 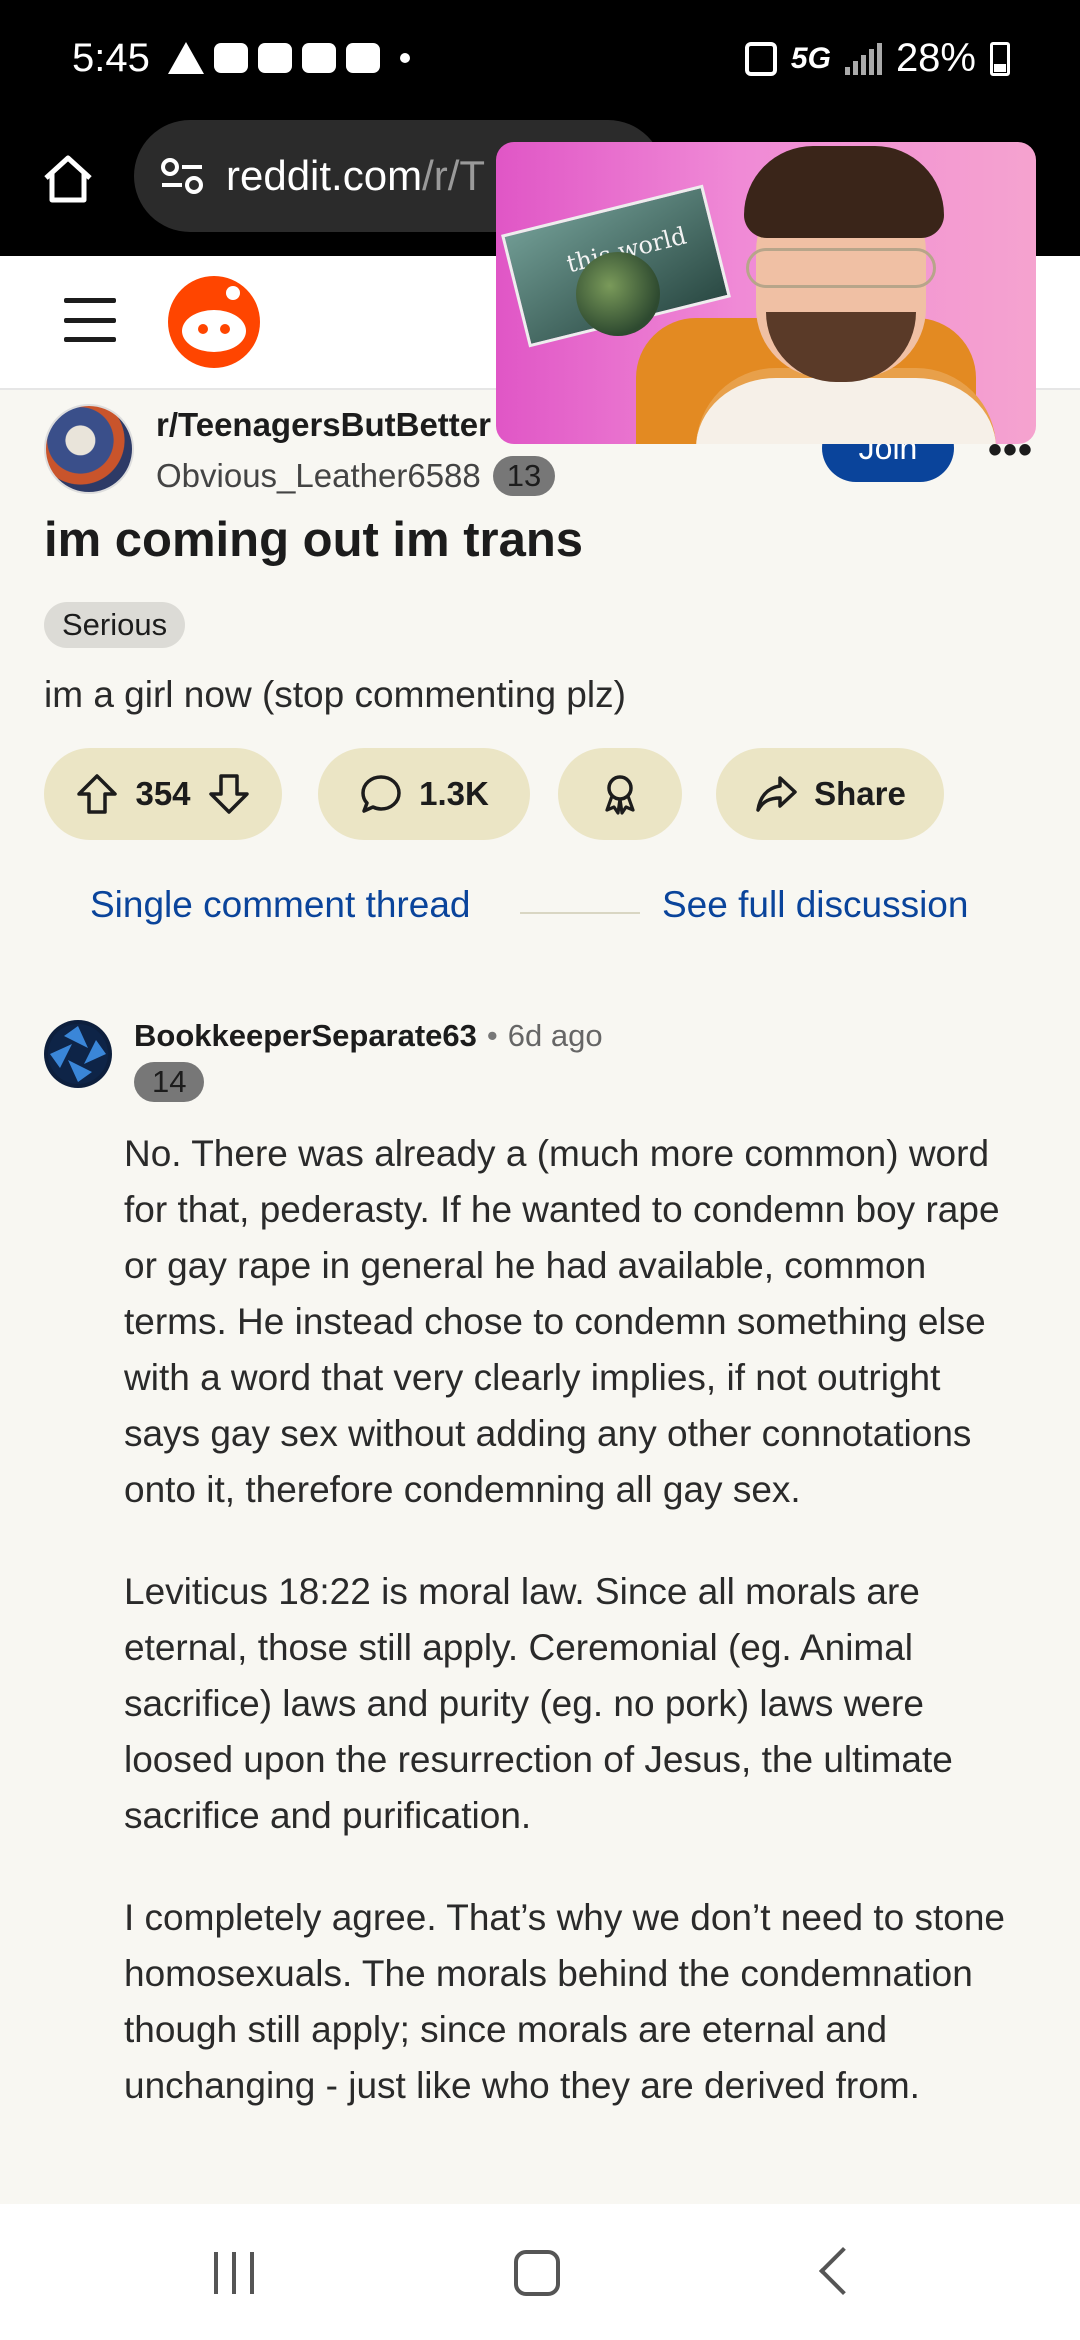 What do you see at coordinates (324, 175) in the screenshot?
I see `url-domain: reddit.com` at bounding box center [324, 175].